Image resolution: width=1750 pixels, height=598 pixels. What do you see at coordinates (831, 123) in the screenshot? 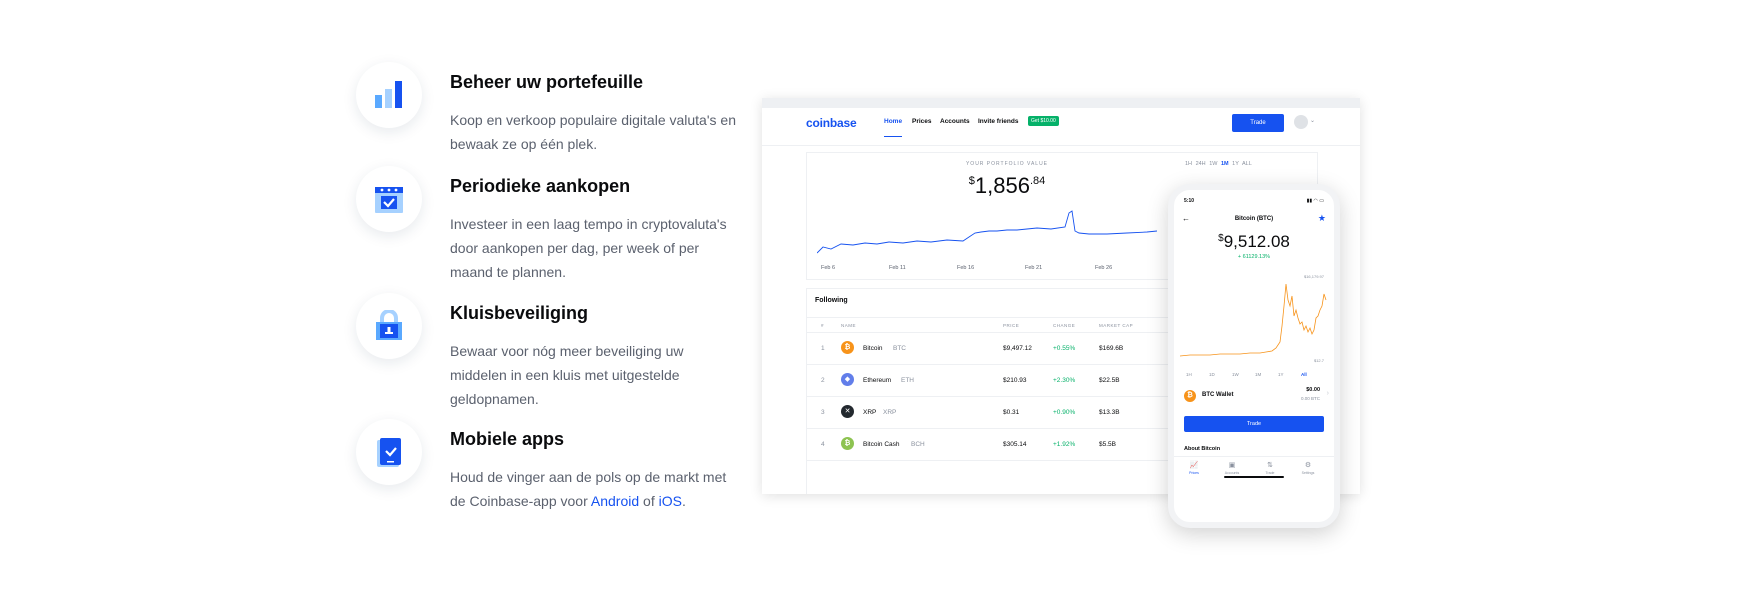
I see `coinbase-logo: coinbase` at bounding box center [831, 123].